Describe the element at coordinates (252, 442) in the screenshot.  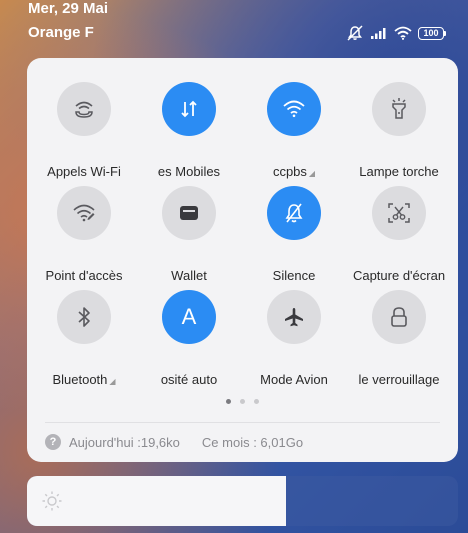
I see `usage-month: Ce mois : 6,01Go` at that location.